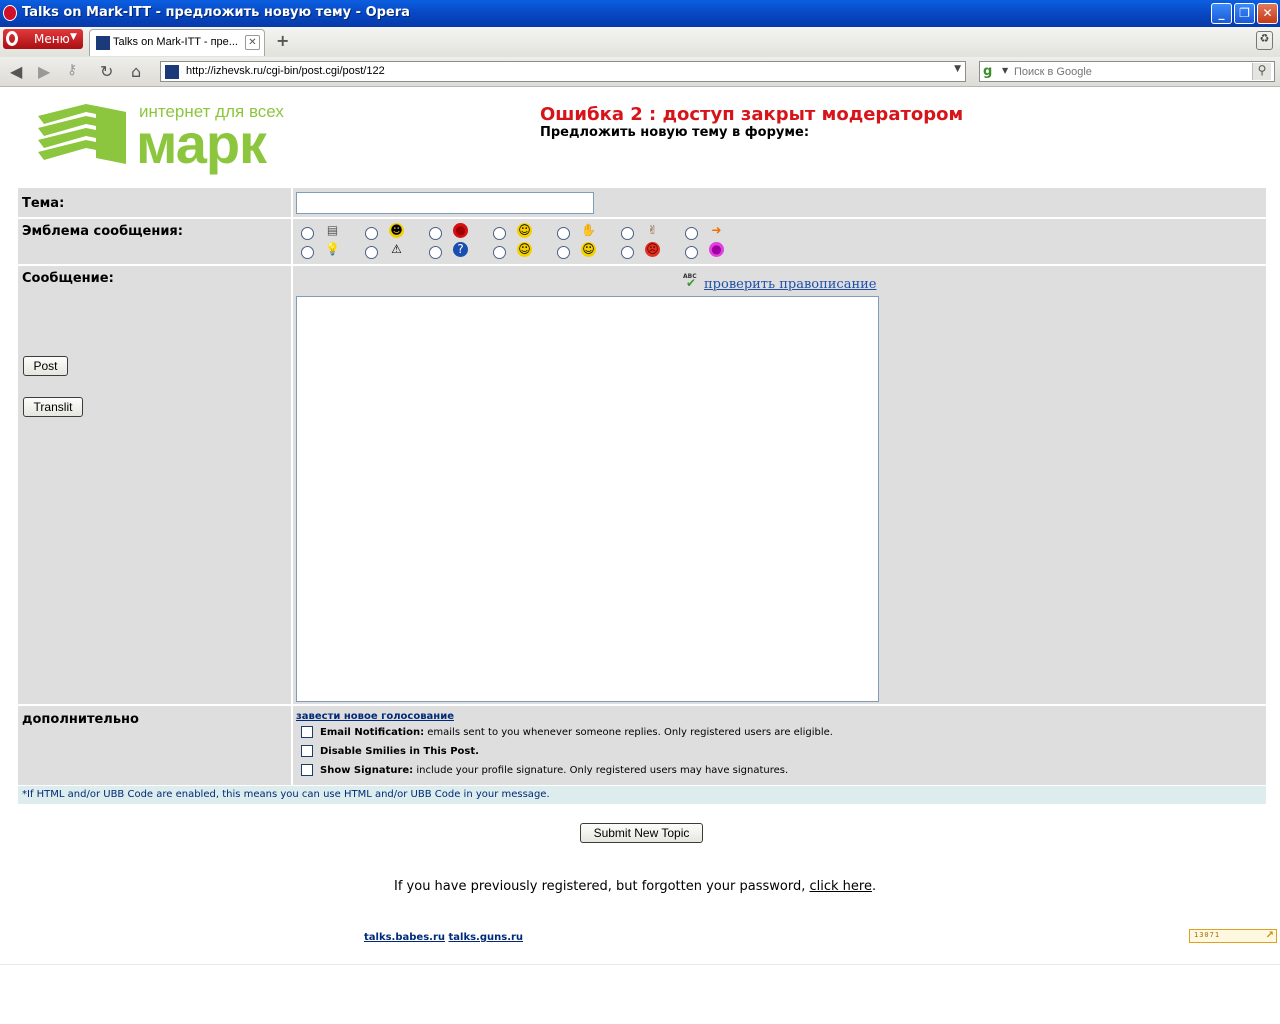 This screenshot has height=1024, width=1280. I want to click on search-box: g ▼ ⚲, so click(1127, 71).